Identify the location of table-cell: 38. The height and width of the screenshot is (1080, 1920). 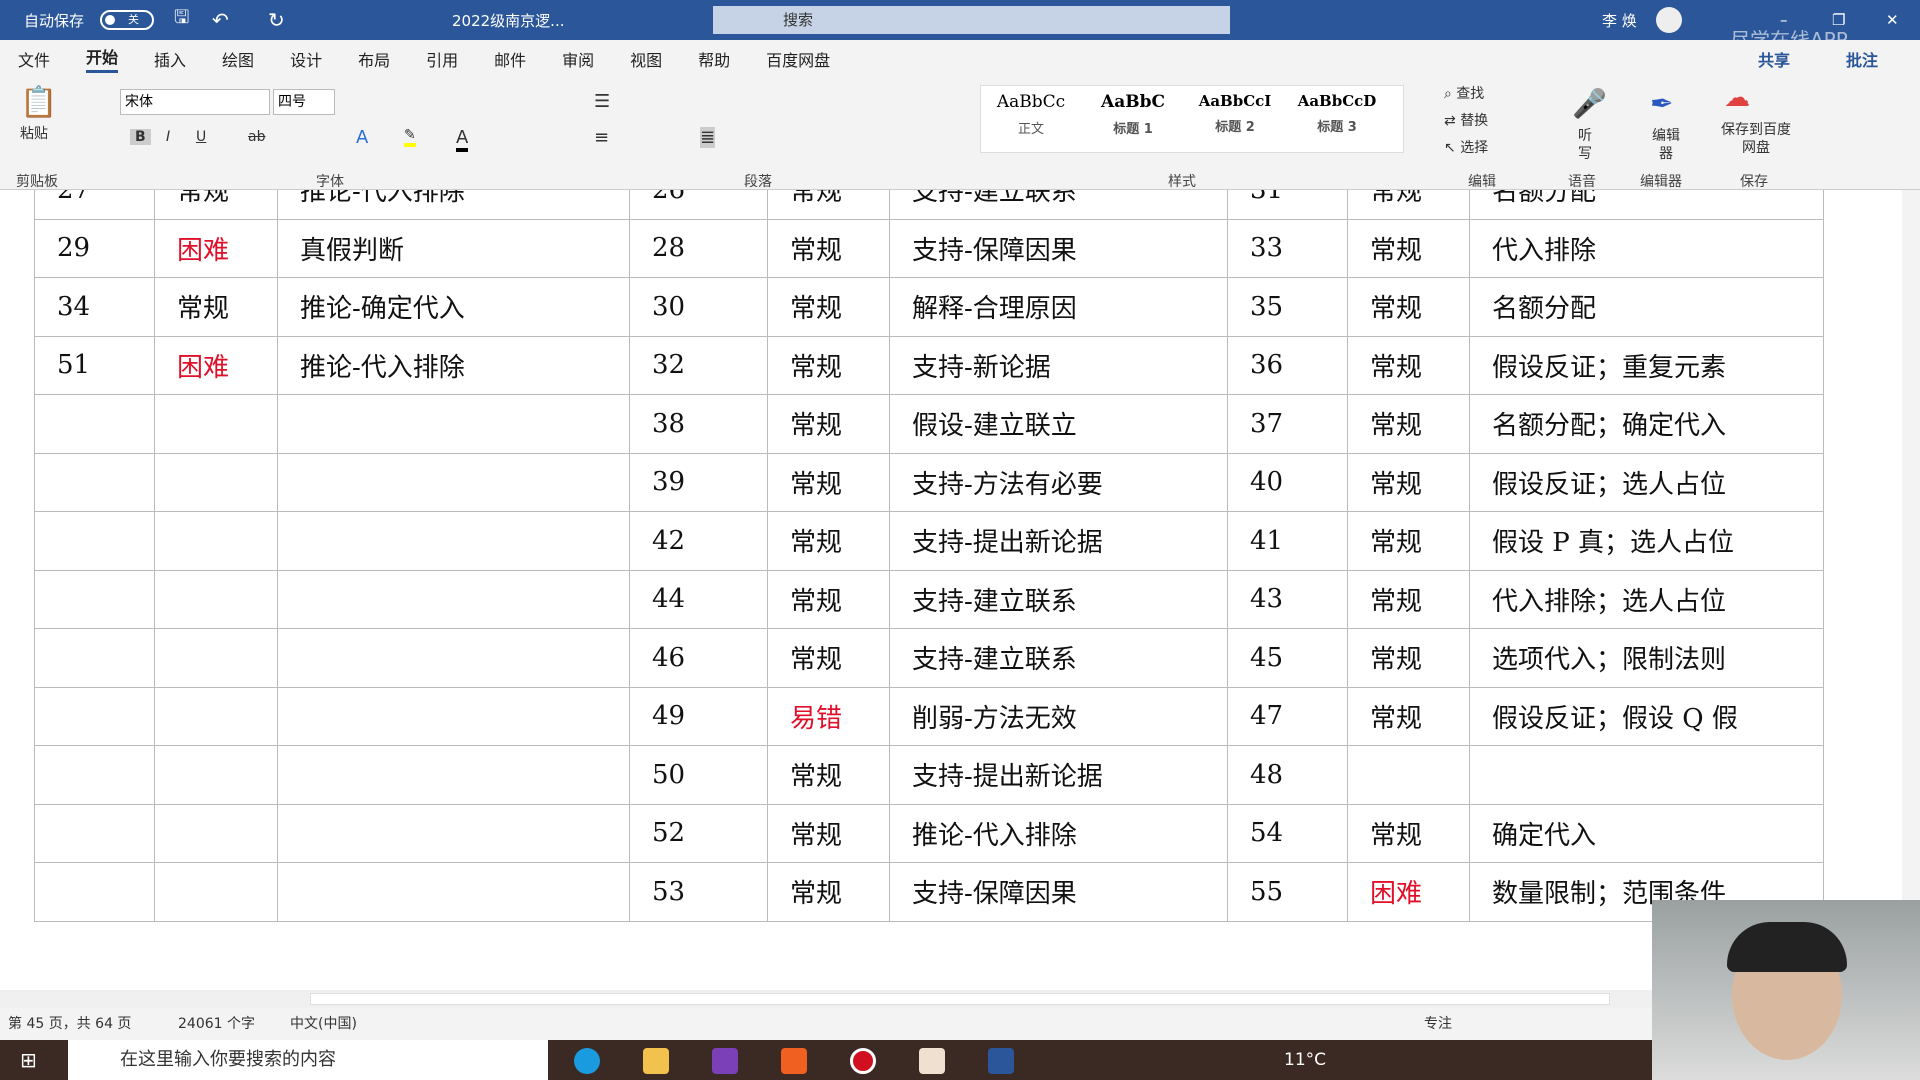
(698, 424).